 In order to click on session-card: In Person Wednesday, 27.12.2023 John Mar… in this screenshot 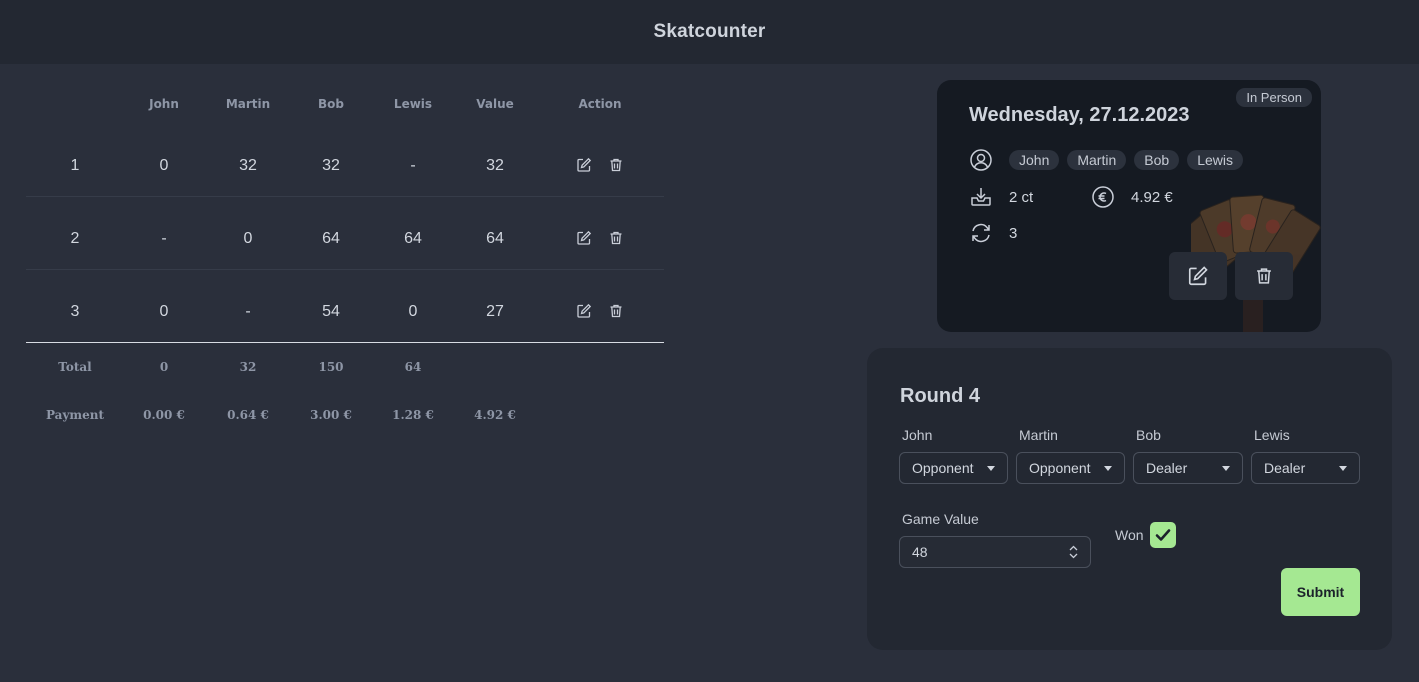, I will do `click(1129, 206)`.